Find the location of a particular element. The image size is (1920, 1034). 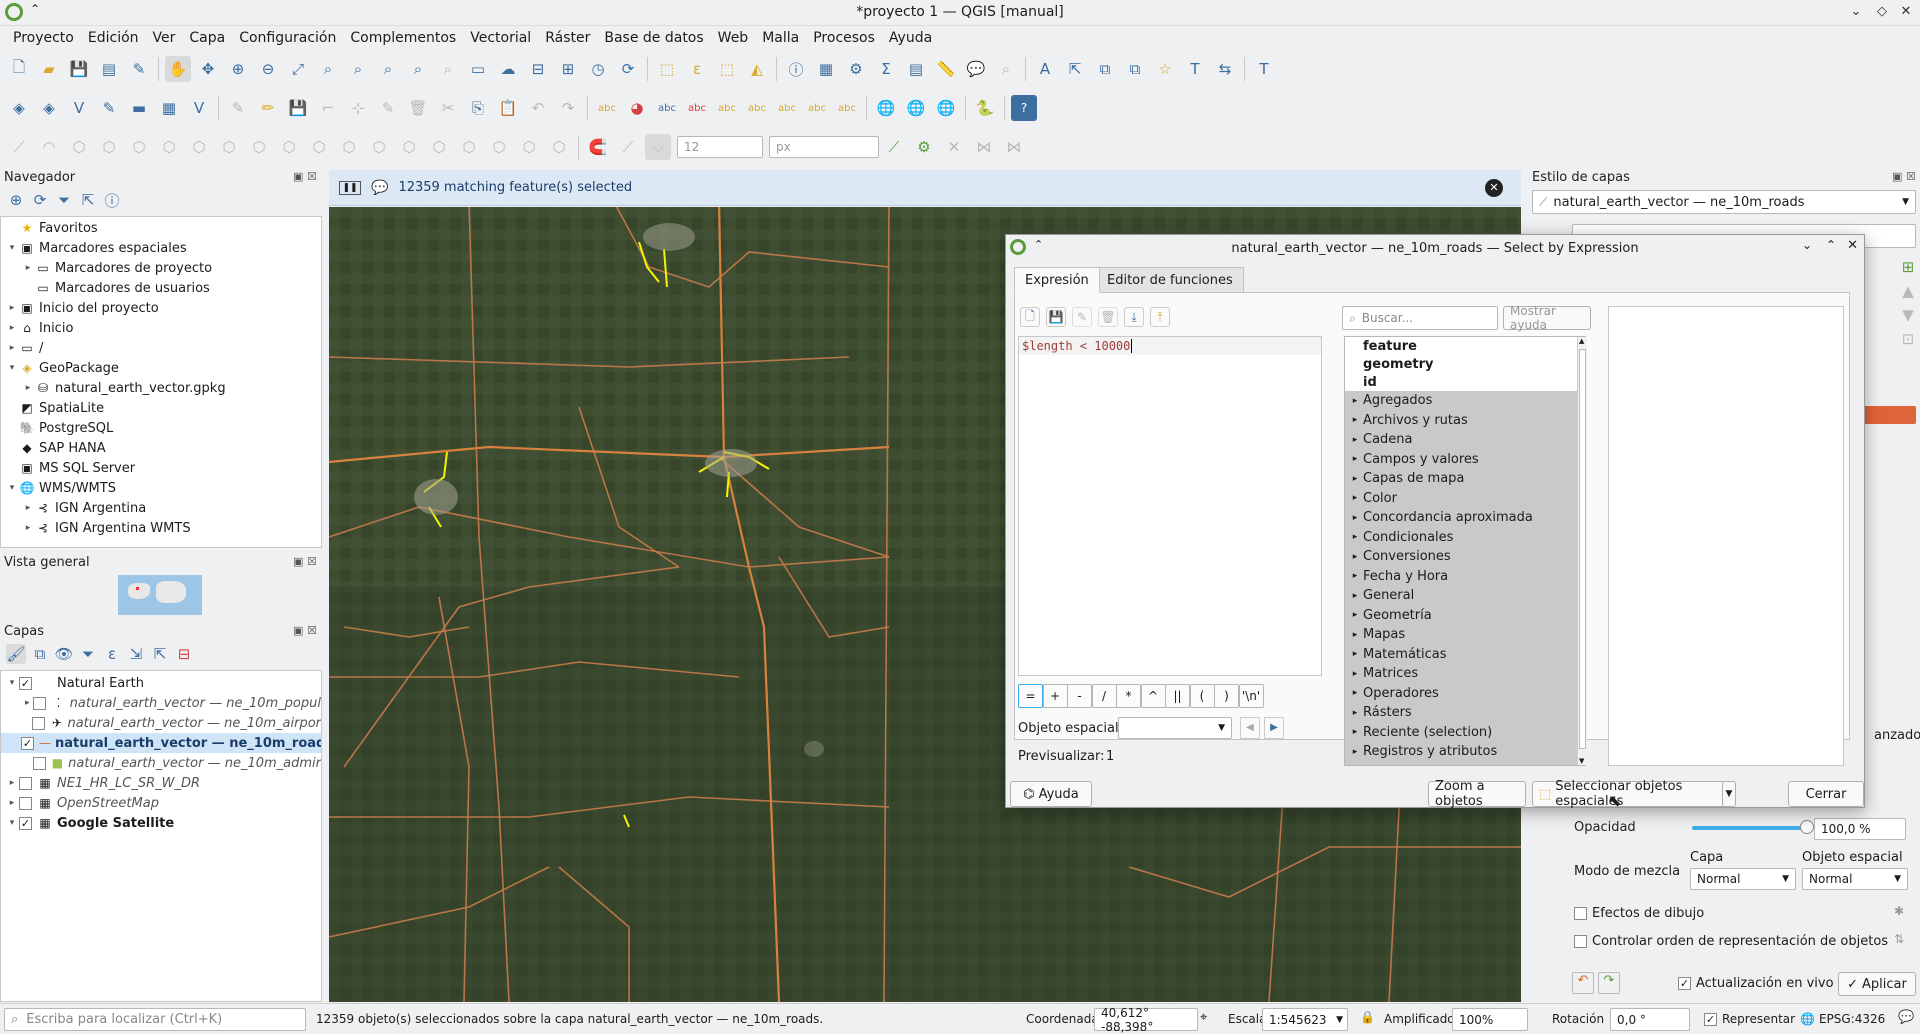

label-abc-icon: abc is located at coordinates (607, 108).